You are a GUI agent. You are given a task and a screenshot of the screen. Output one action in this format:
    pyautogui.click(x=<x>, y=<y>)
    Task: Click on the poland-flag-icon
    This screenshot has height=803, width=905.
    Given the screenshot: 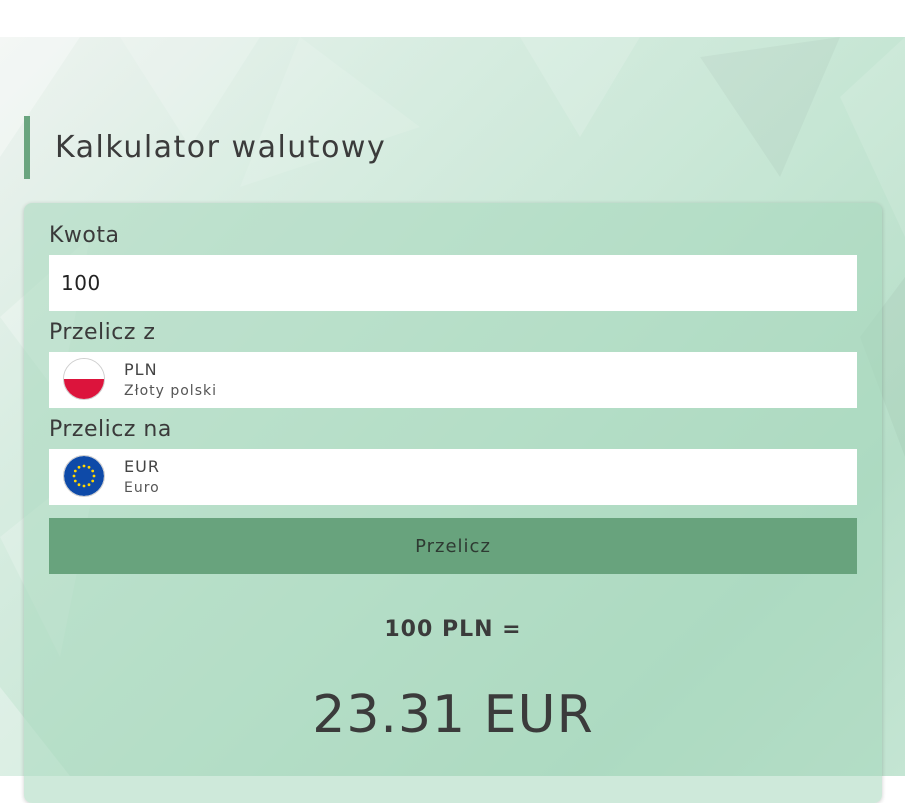 What is the action you would take?
    pyautogui.click(x=84, y=379)
    